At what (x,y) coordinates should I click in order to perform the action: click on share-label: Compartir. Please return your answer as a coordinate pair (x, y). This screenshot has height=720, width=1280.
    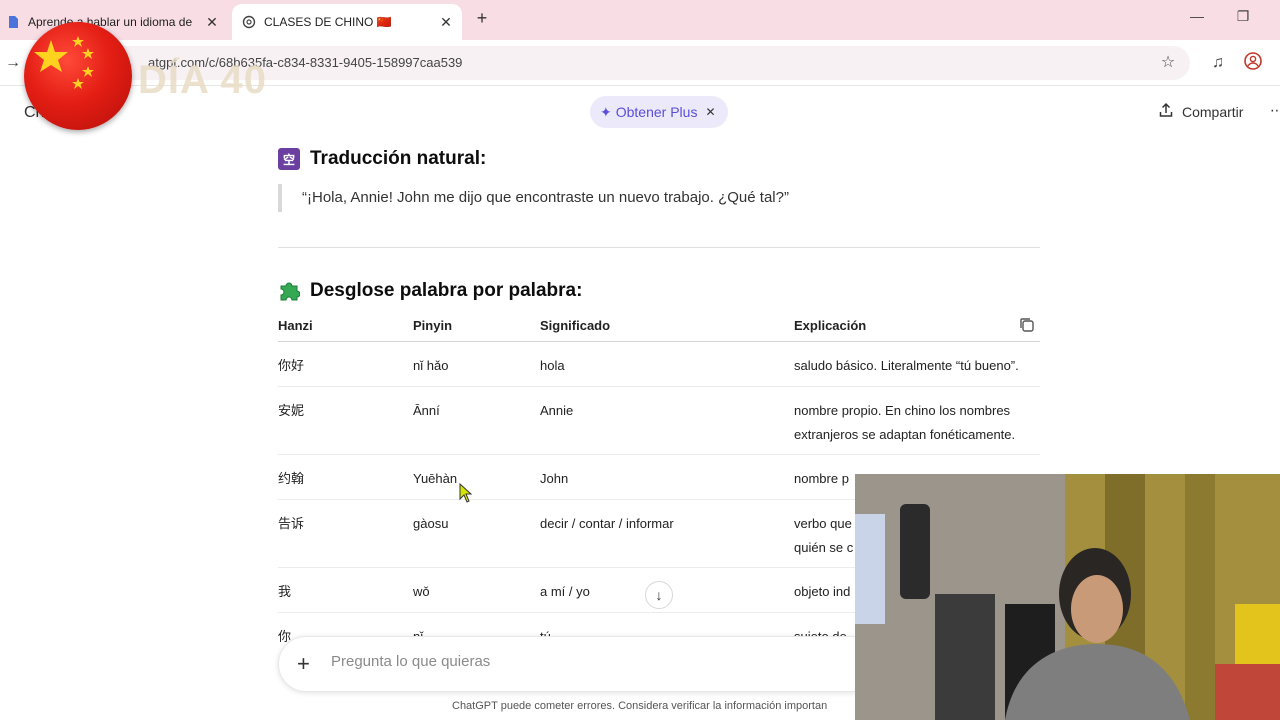
    Looking at the image, I should click on (1213, 112).